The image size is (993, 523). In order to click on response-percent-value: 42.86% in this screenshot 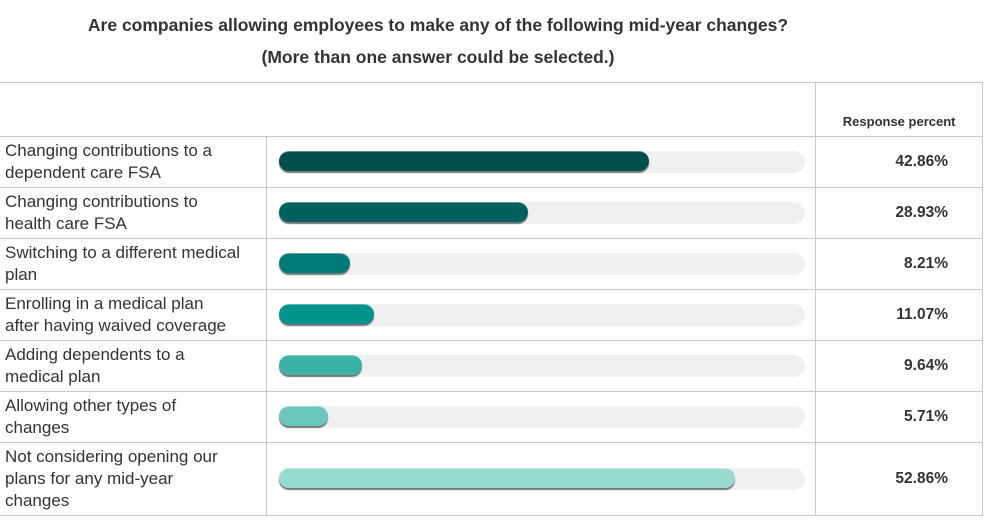, I will do `click(899, 162)`.